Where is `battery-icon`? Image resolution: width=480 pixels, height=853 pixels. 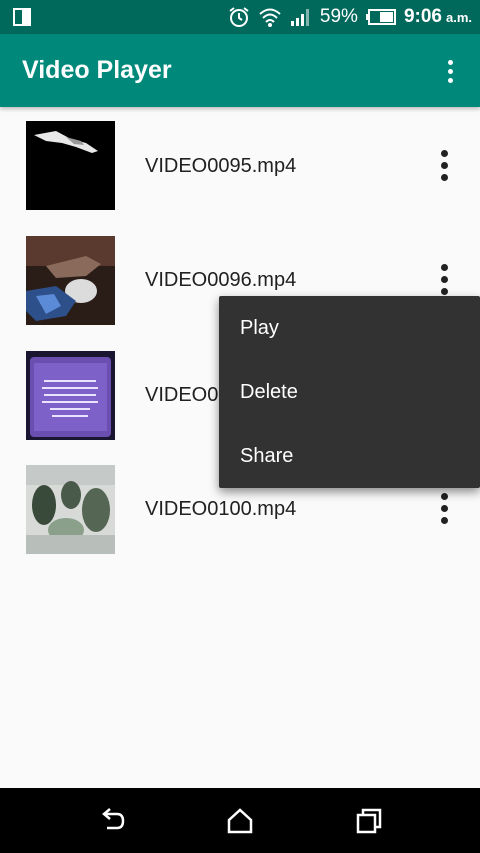
battery-icon is located at coordinates (380, 17).